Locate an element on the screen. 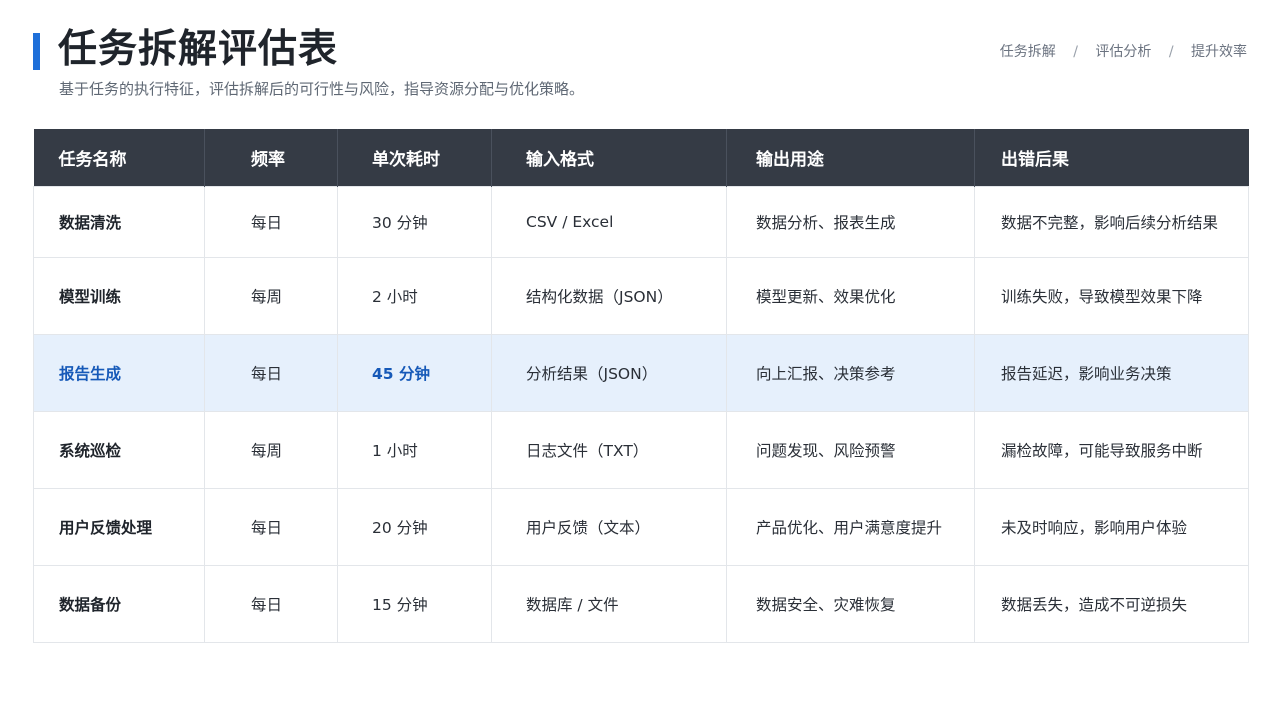 Image resolution: width=1280 pixels, height=720 pixels. cell-duration: 2 小时 is located at coordinates (414, 296).